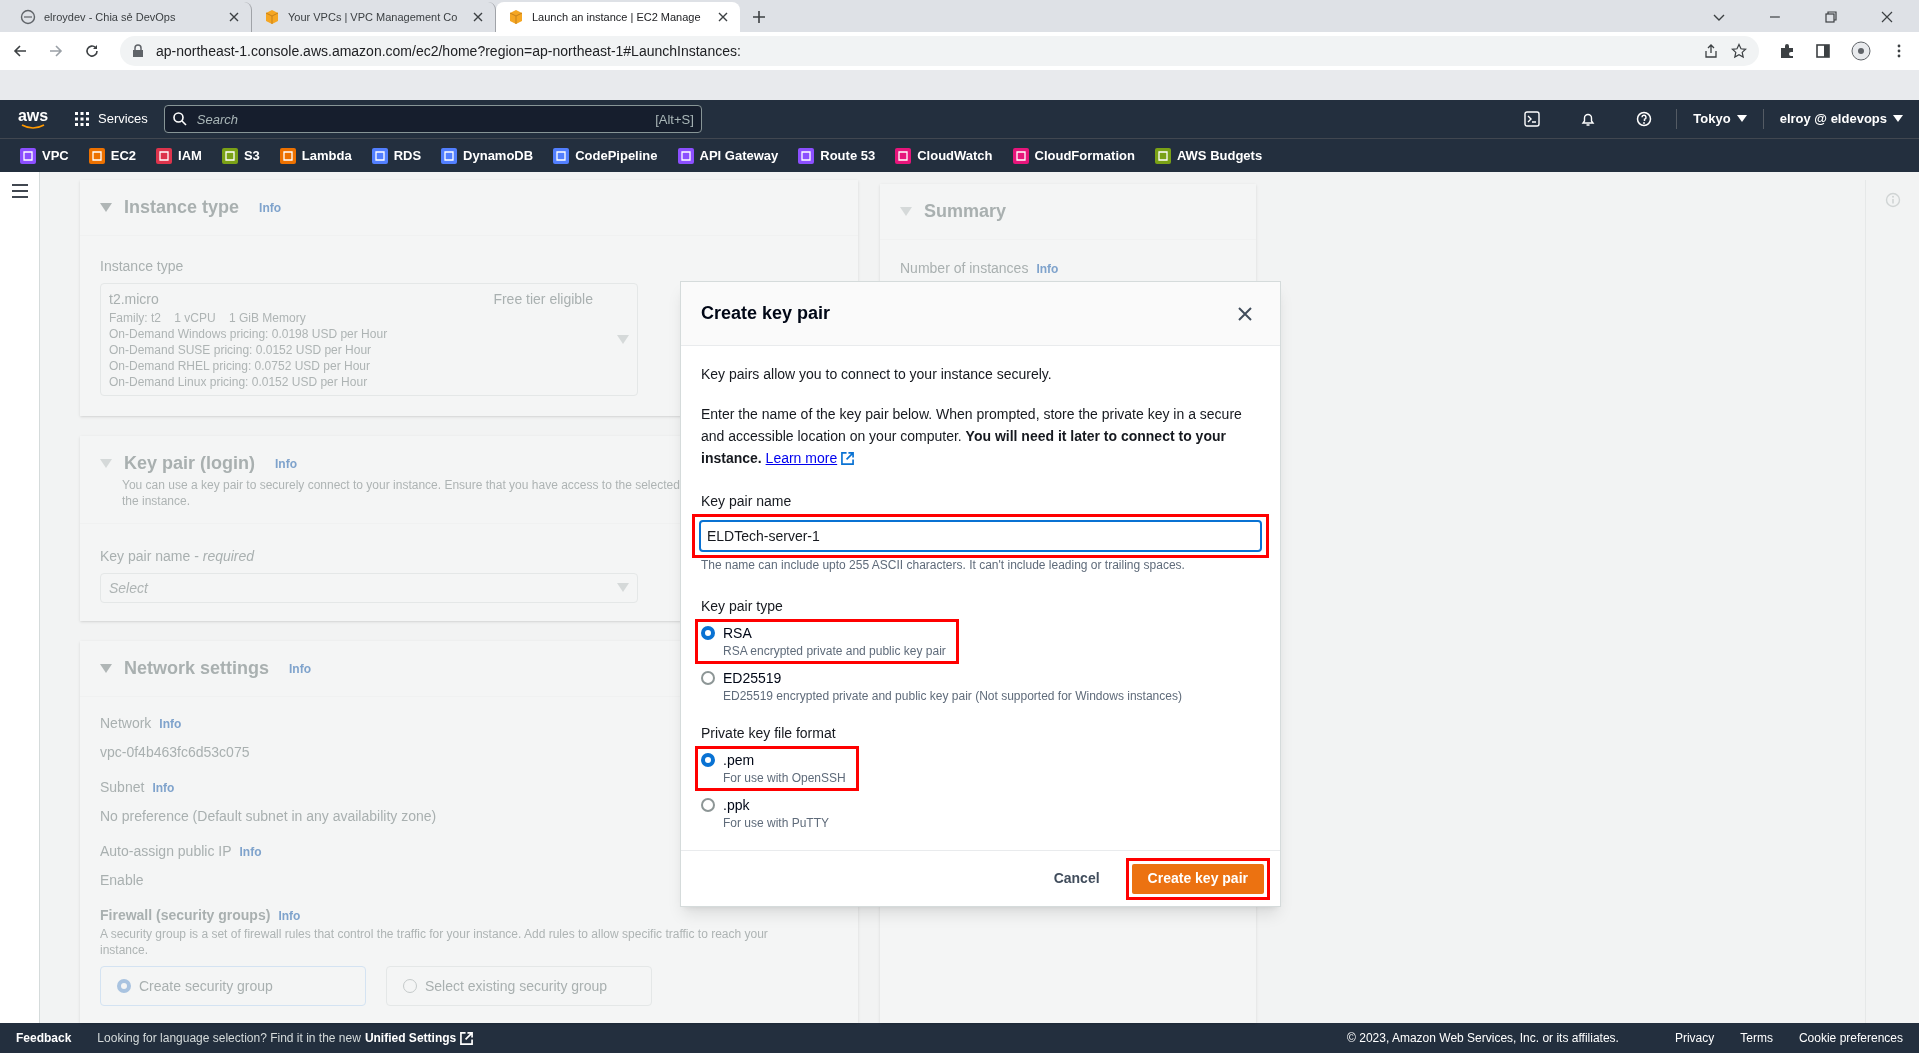 This screenshot has height=1053, width=1919. Describe the element at coordinates (738, 633) in the screenshot. I see `option-label: RSA` at that location.